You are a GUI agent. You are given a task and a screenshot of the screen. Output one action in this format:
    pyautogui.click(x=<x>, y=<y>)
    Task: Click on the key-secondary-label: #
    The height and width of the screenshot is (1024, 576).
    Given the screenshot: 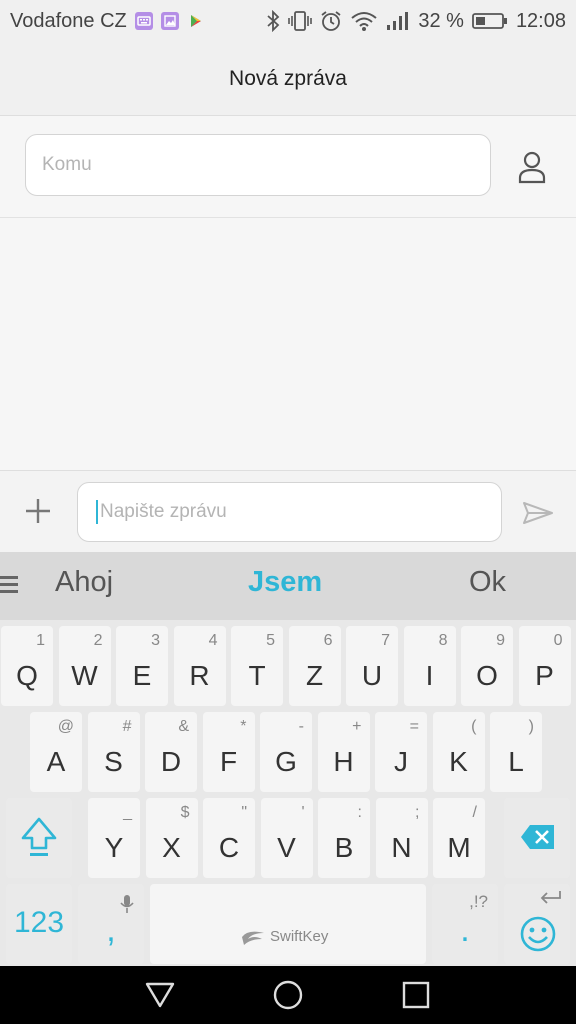 What is the action you would take?
    pyautogui.click(x=127, y=726)
    